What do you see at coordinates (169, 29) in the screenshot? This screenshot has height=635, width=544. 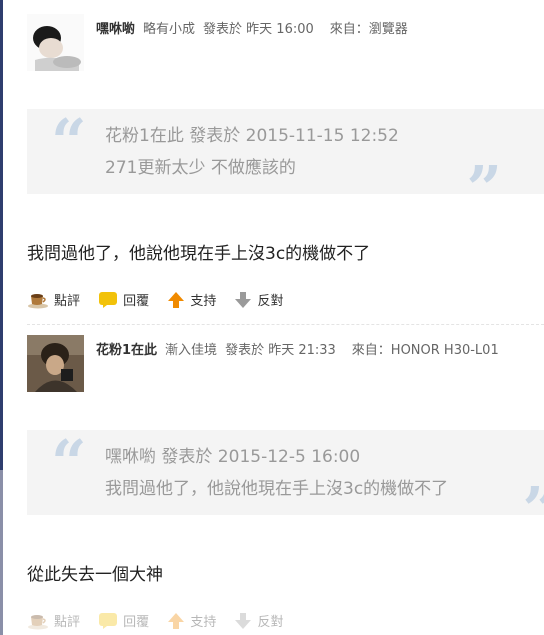 I see `user-level: 略有小成` at bounding box center [169, 29].